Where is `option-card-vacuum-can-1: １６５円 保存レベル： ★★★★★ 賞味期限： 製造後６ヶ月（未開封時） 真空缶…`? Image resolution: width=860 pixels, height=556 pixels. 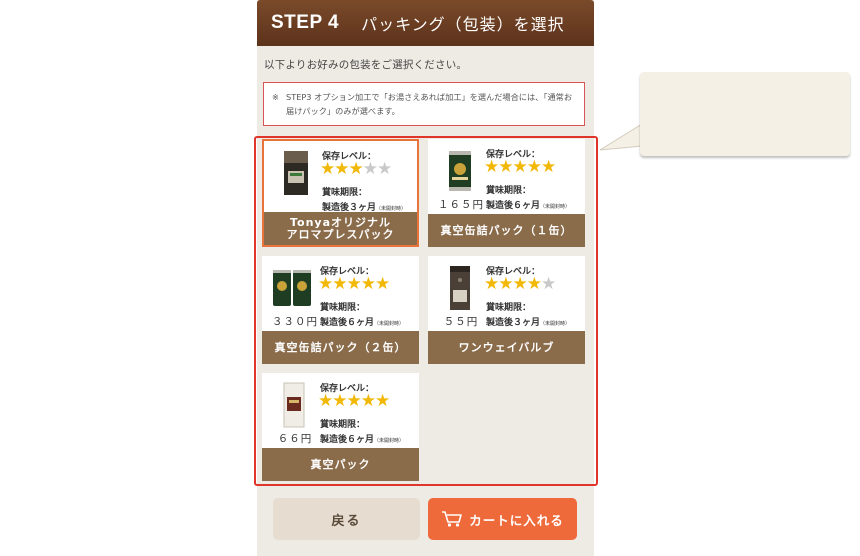
option-card-vacuum-can-1: １６５円 保存レベル： ★★★★★ 賞味期限： 製造後６ヶ月（未開封時） 真空缶… is located at coordinates (506, 193).